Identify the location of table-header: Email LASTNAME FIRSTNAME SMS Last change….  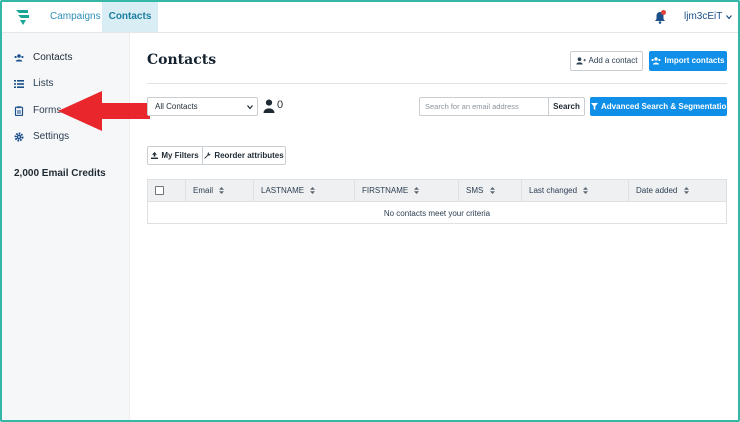
(437, 191).